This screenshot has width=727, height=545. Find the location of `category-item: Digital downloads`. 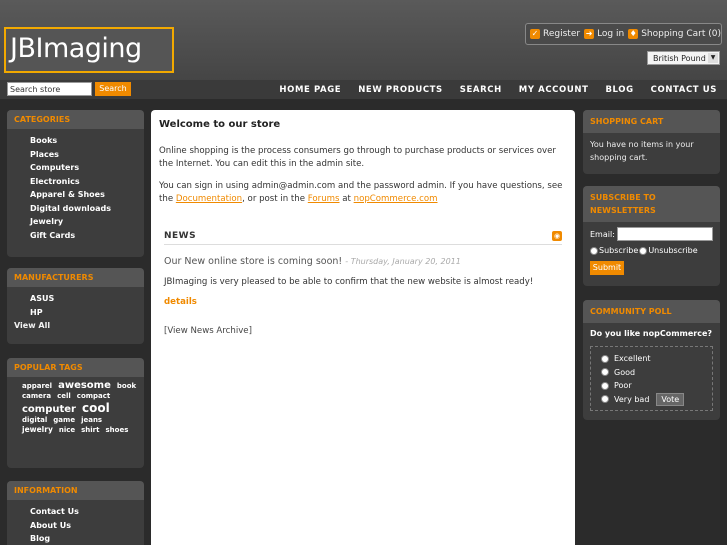

category-item: Digital downloads is located at coordinates (83, 209).